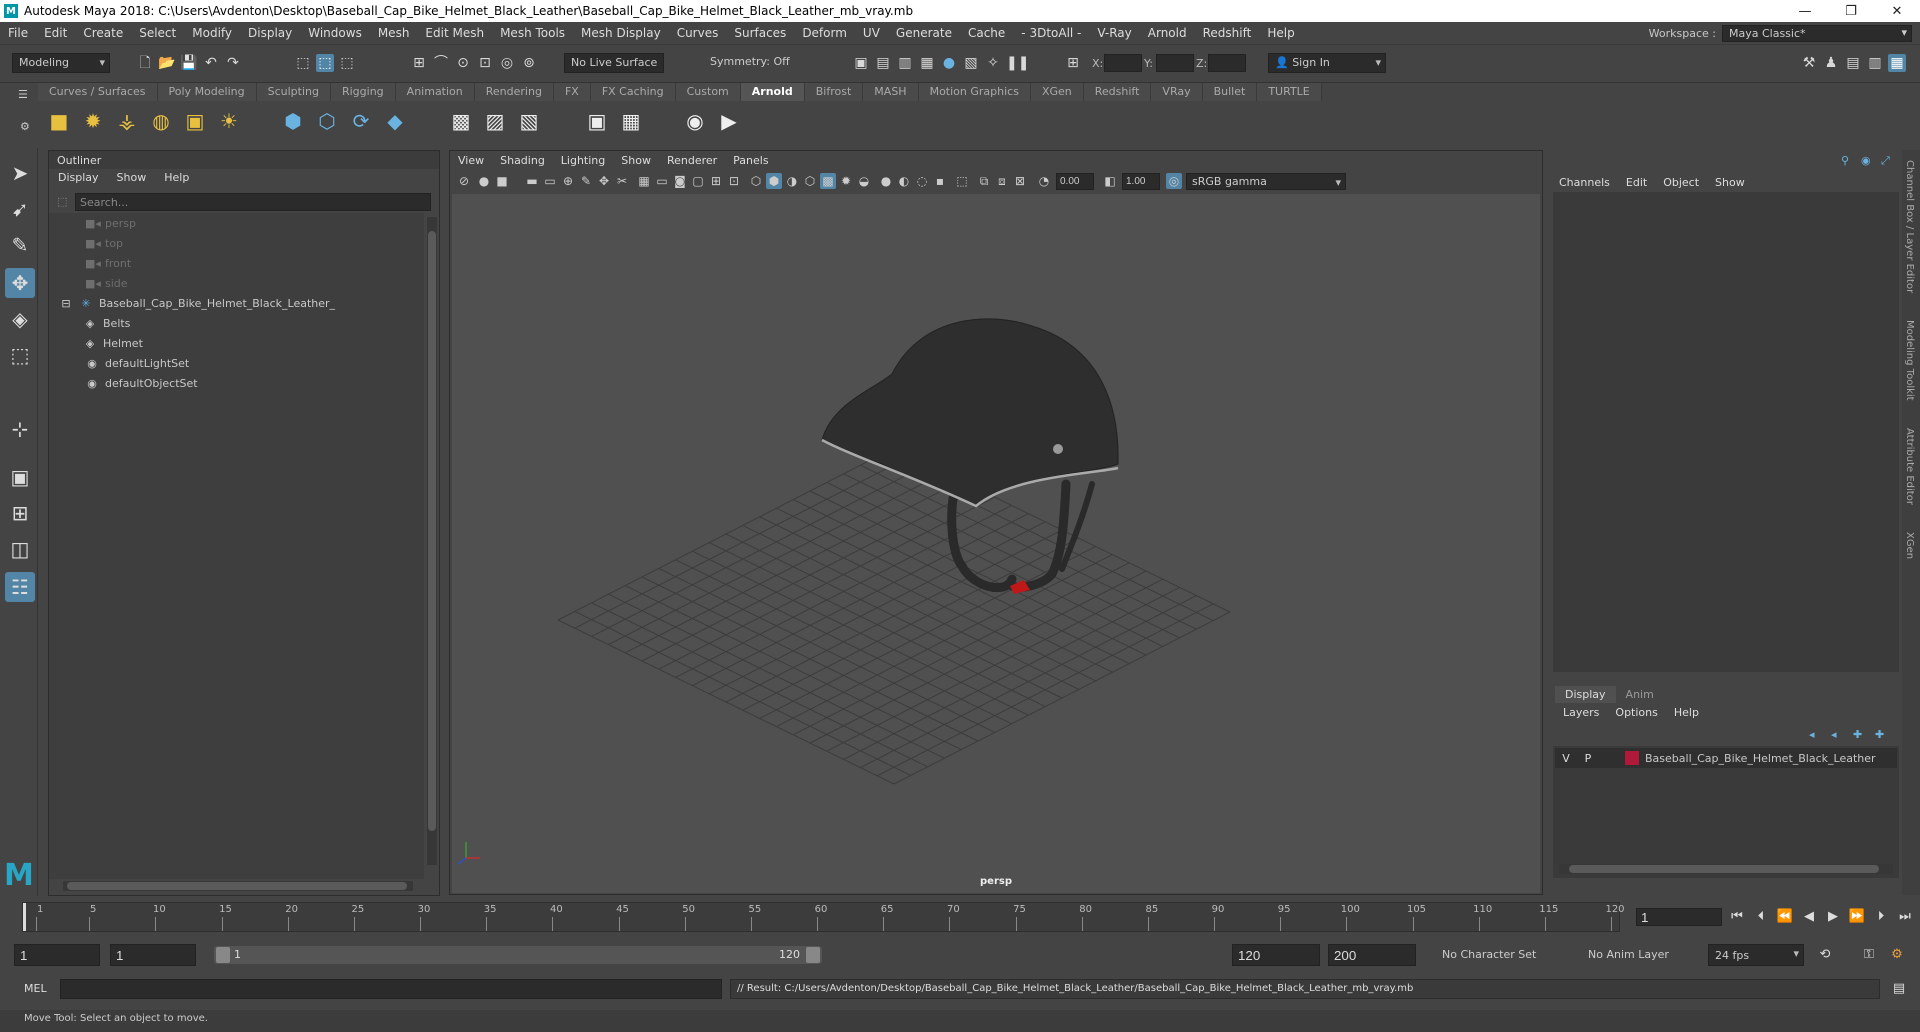 The height and width of the screenshot is (1032, 1920). I want to click on four-pane-layout-icon: ⊞, so click(20, 513).